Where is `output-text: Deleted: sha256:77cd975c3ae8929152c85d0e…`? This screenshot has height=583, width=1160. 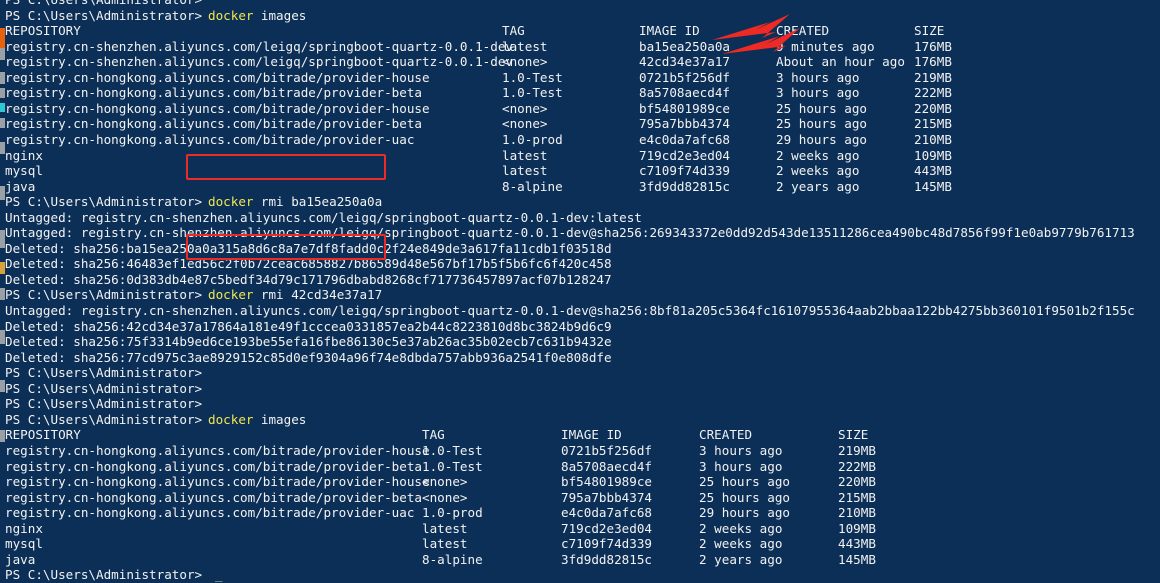
output-text: Deleted: sha256:77cd975c3ae8929152c85d0e… is located at coordinates (308, 357).